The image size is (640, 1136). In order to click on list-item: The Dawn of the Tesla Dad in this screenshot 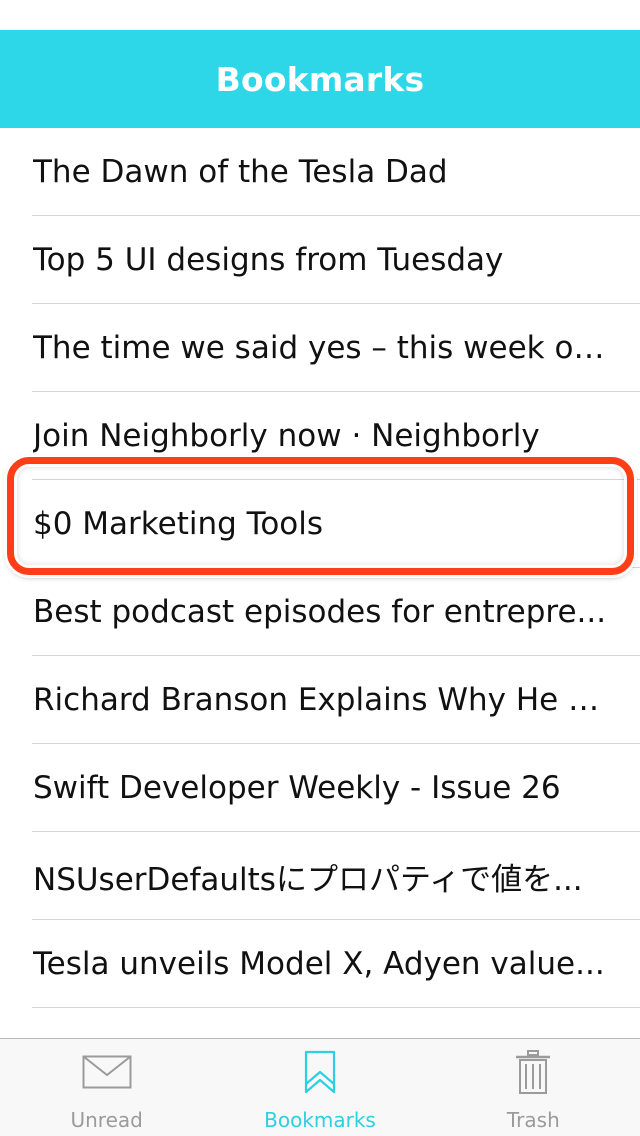, I will do `click(320, 172)`.